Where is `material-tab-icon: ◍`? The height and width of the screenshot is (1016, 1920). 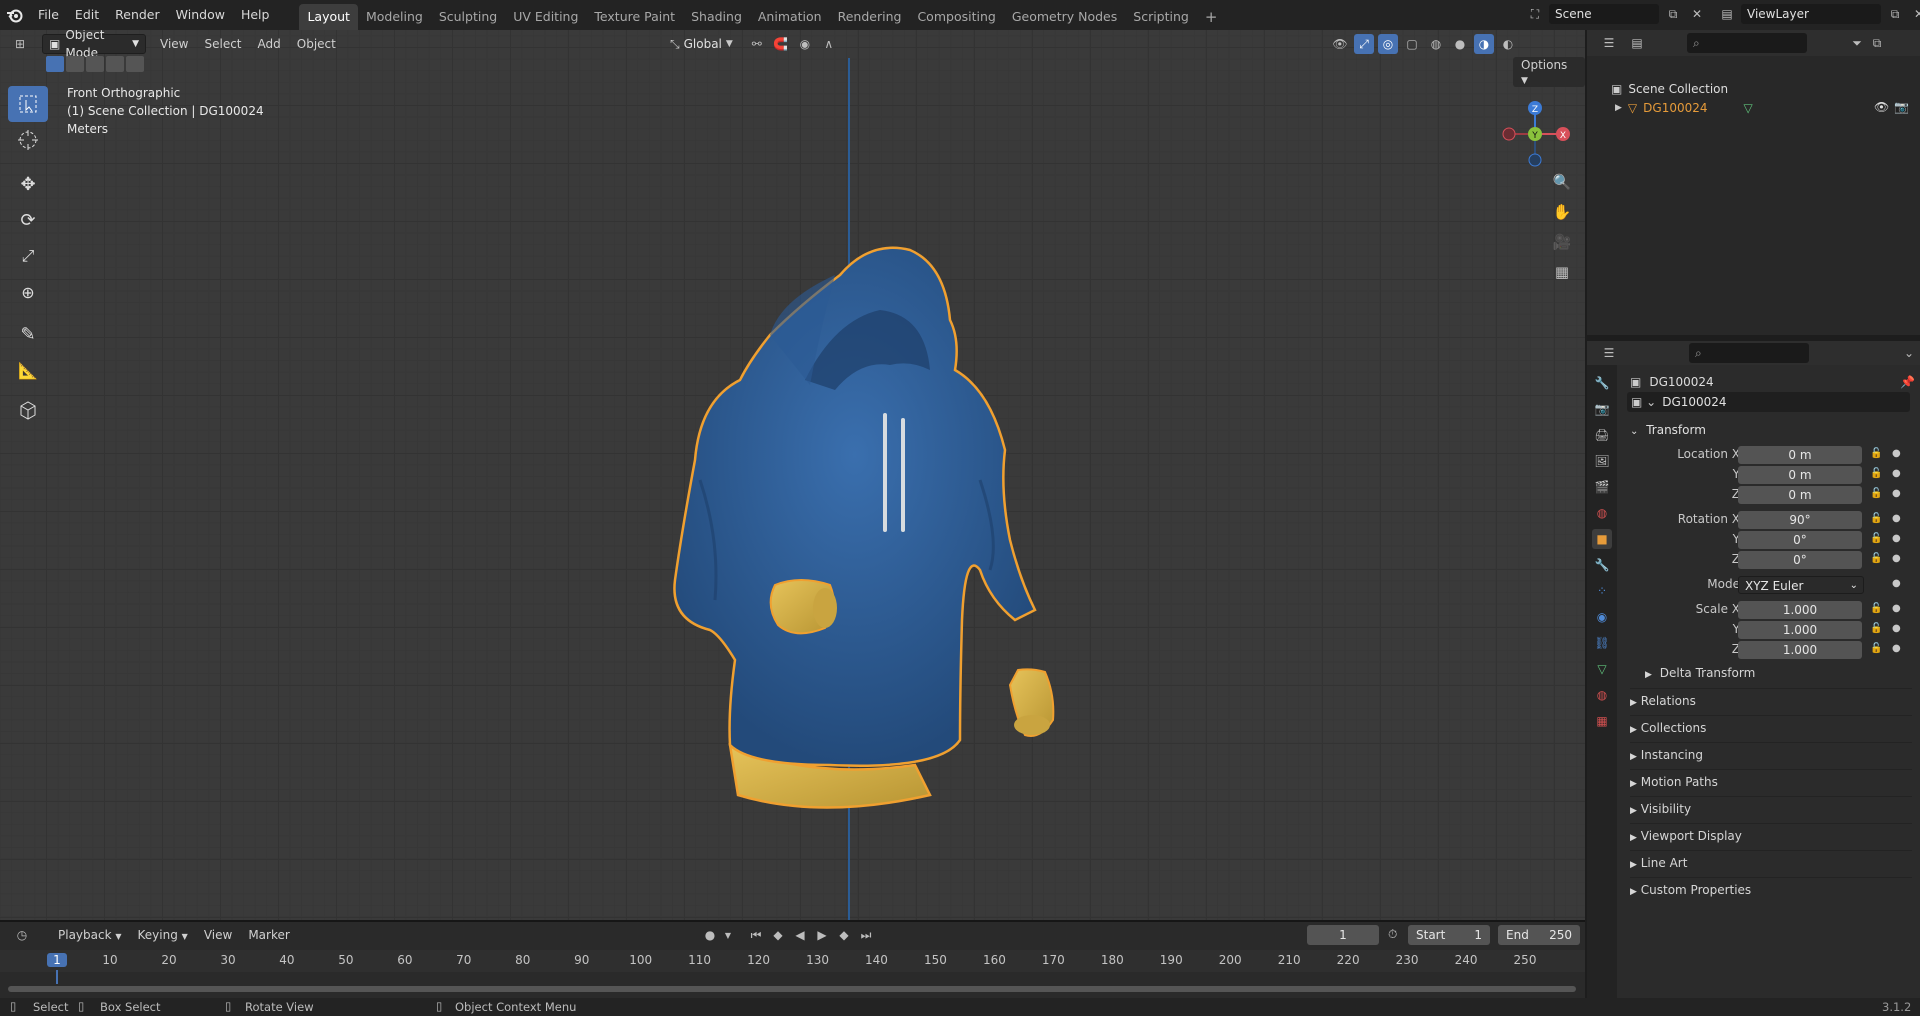 material-tab-icon: ◍ is located at coordinates (1602, 695).